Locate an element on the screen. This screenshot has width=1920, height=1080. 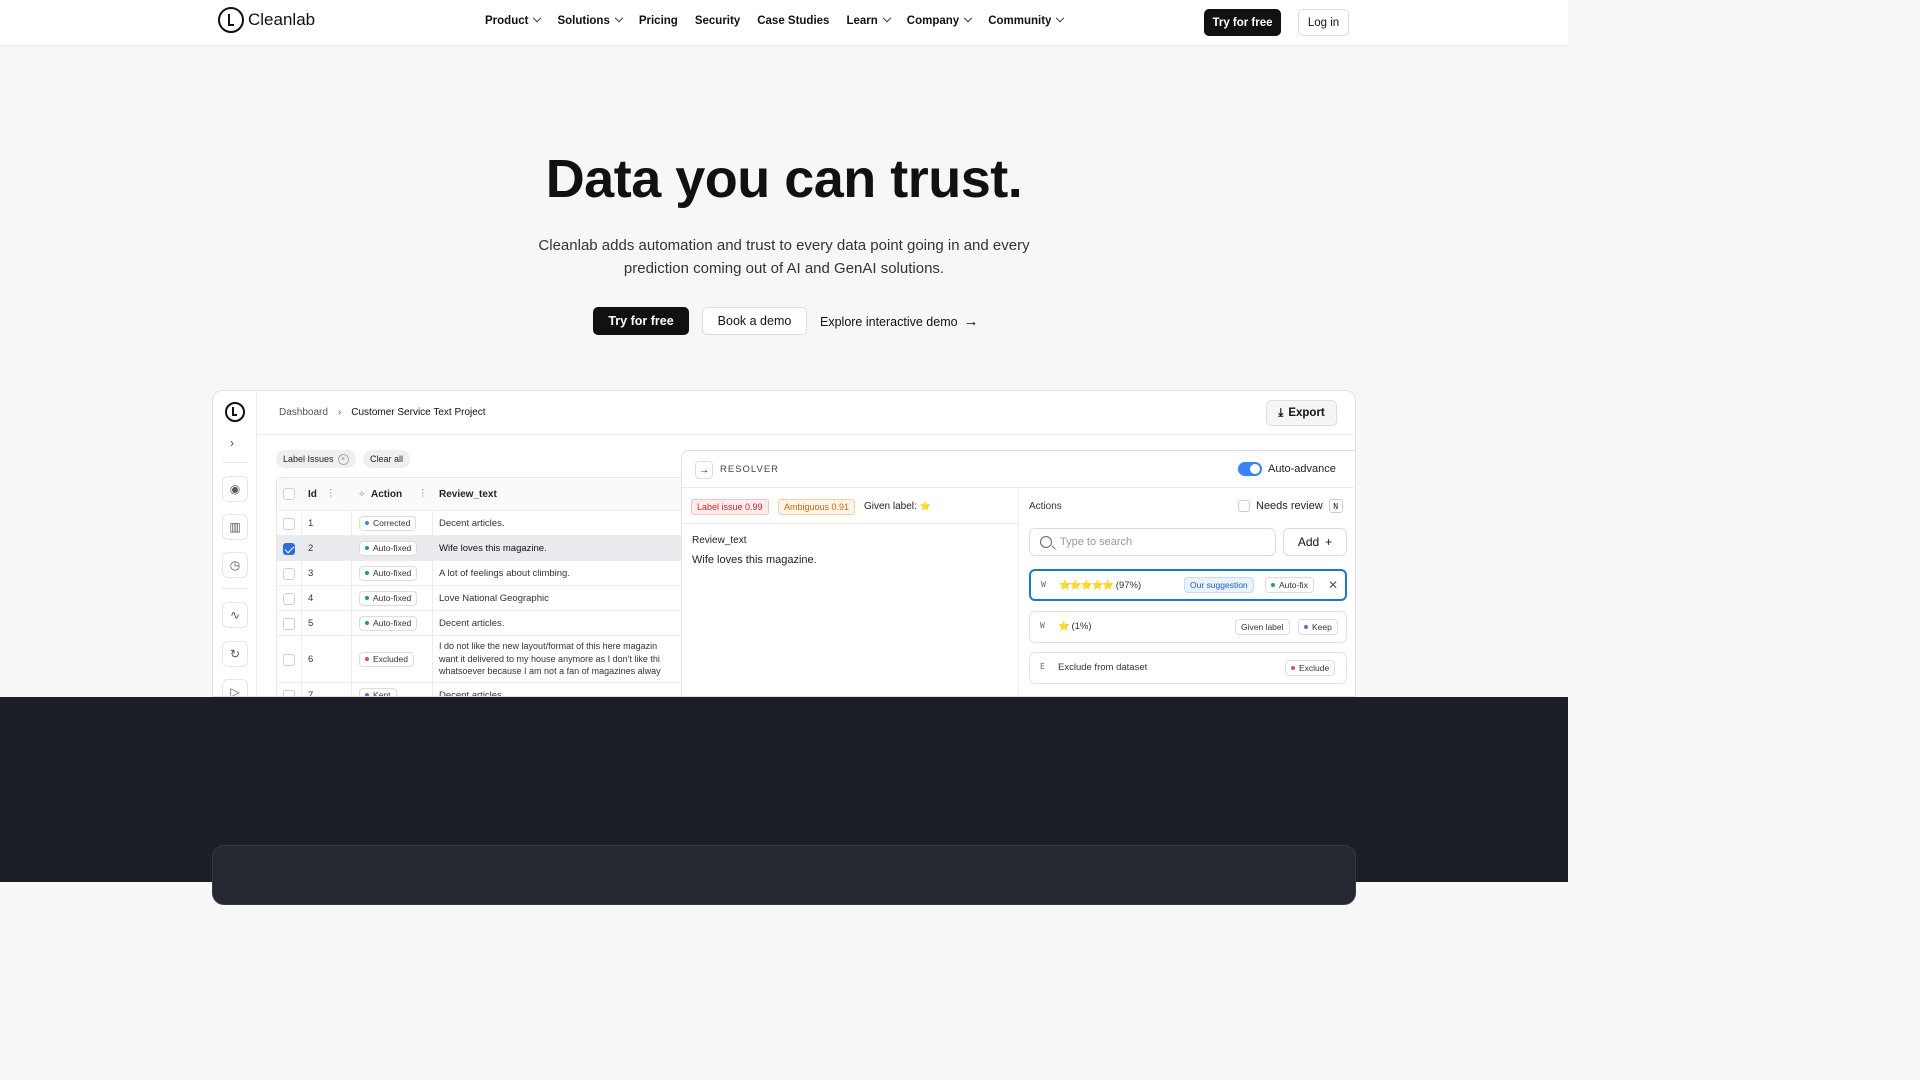
nav-label: Case Studies is located at coordinates (793, 21).